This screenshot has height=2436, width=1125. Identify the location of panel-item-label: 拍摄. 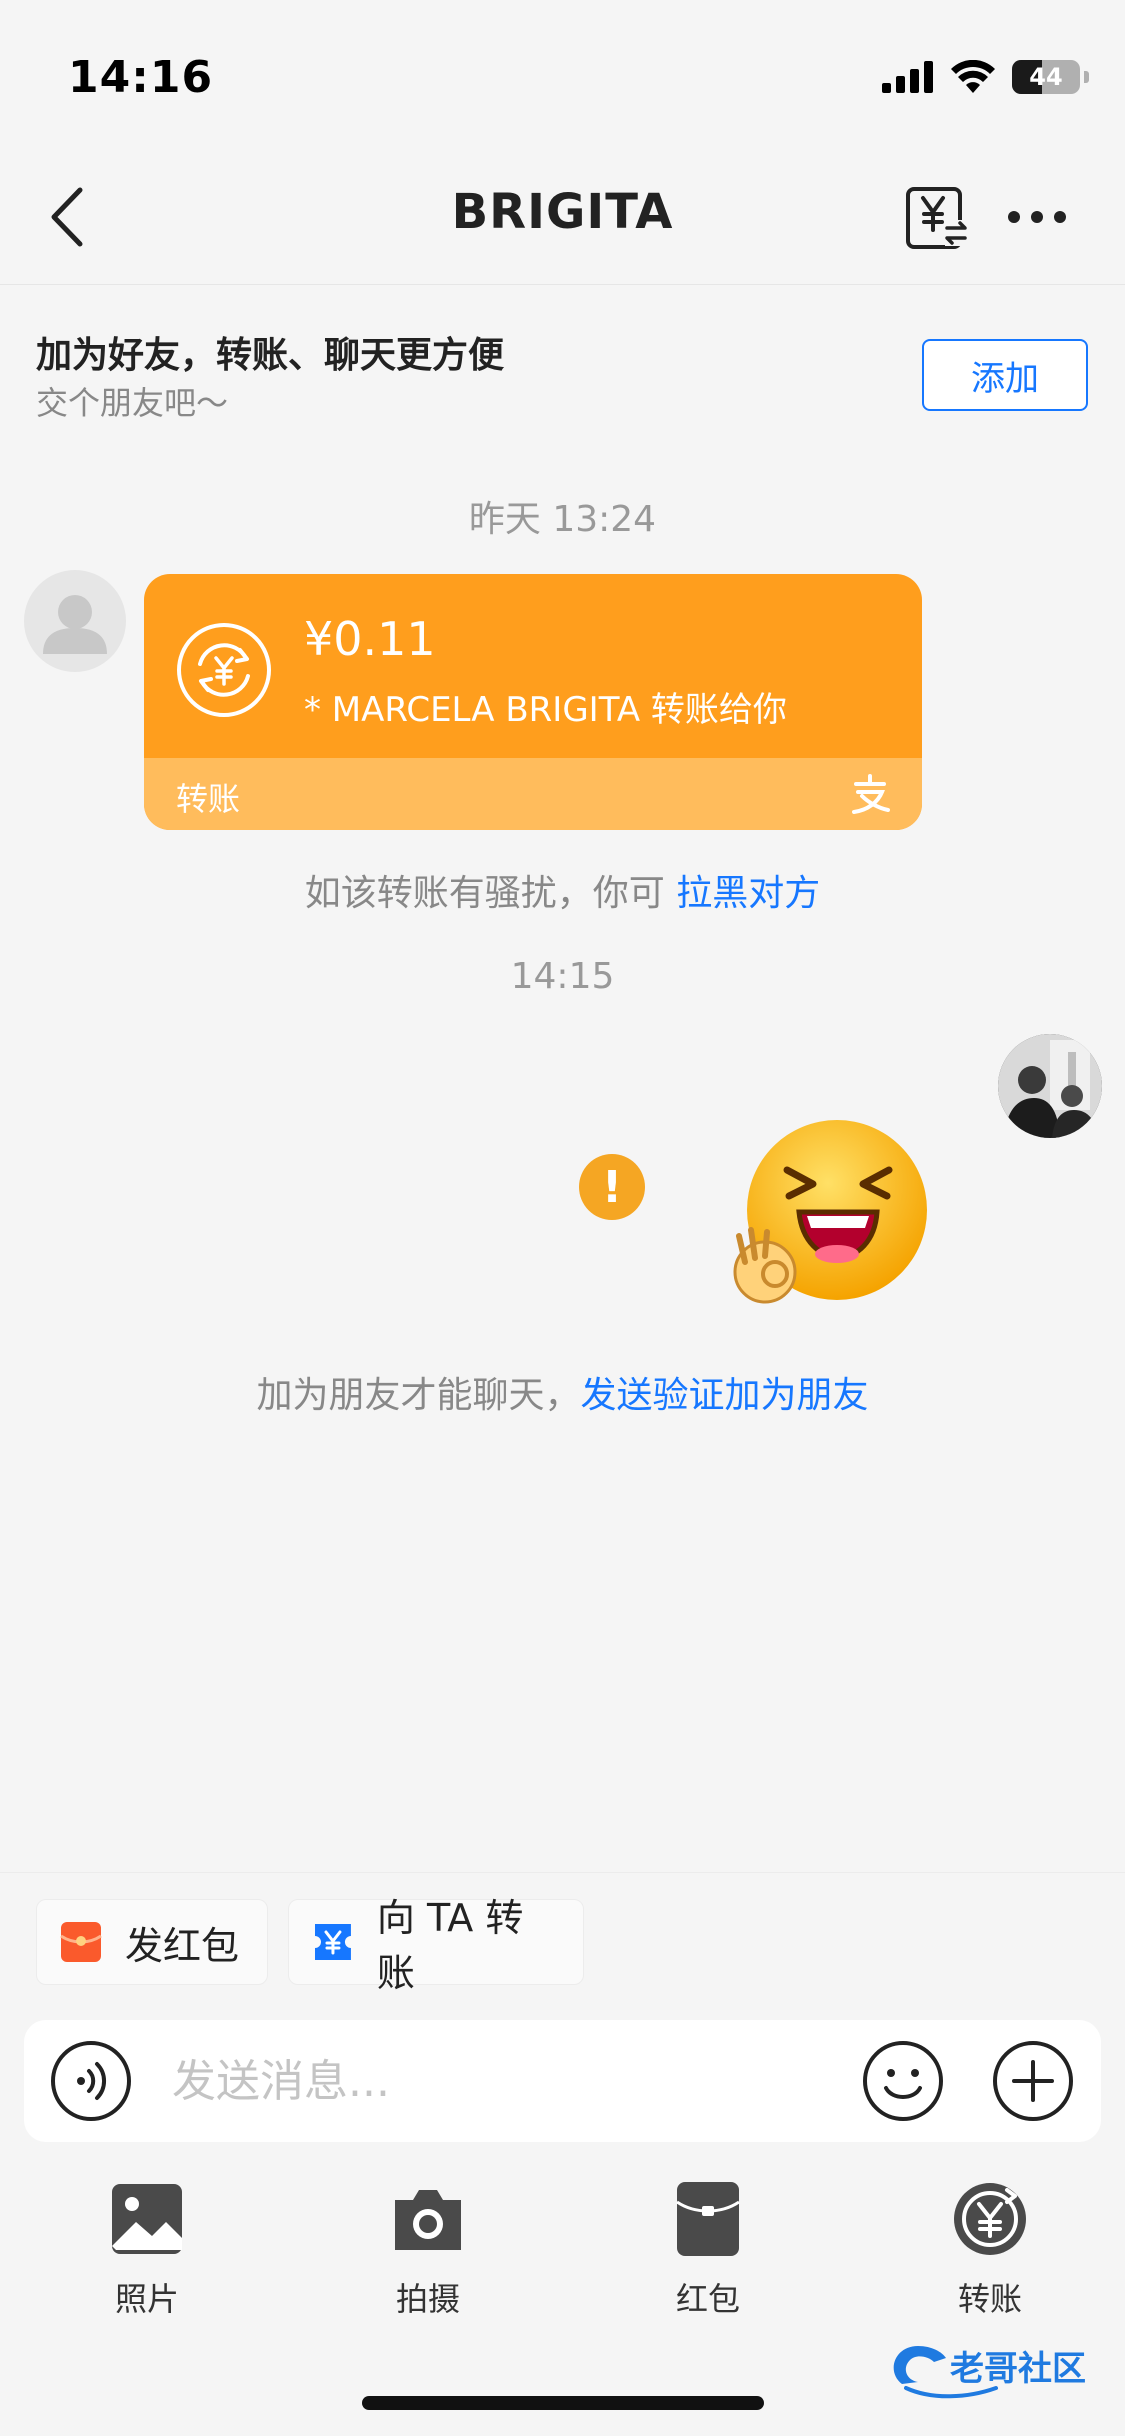
(427, 2299).